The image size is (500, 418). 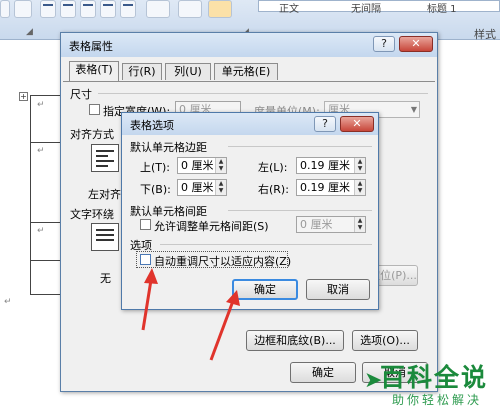 What do you see at coordinates (224, 325) in the screenshot?
I see `annotation-arrow-ok` at bounding box center [224, 325].